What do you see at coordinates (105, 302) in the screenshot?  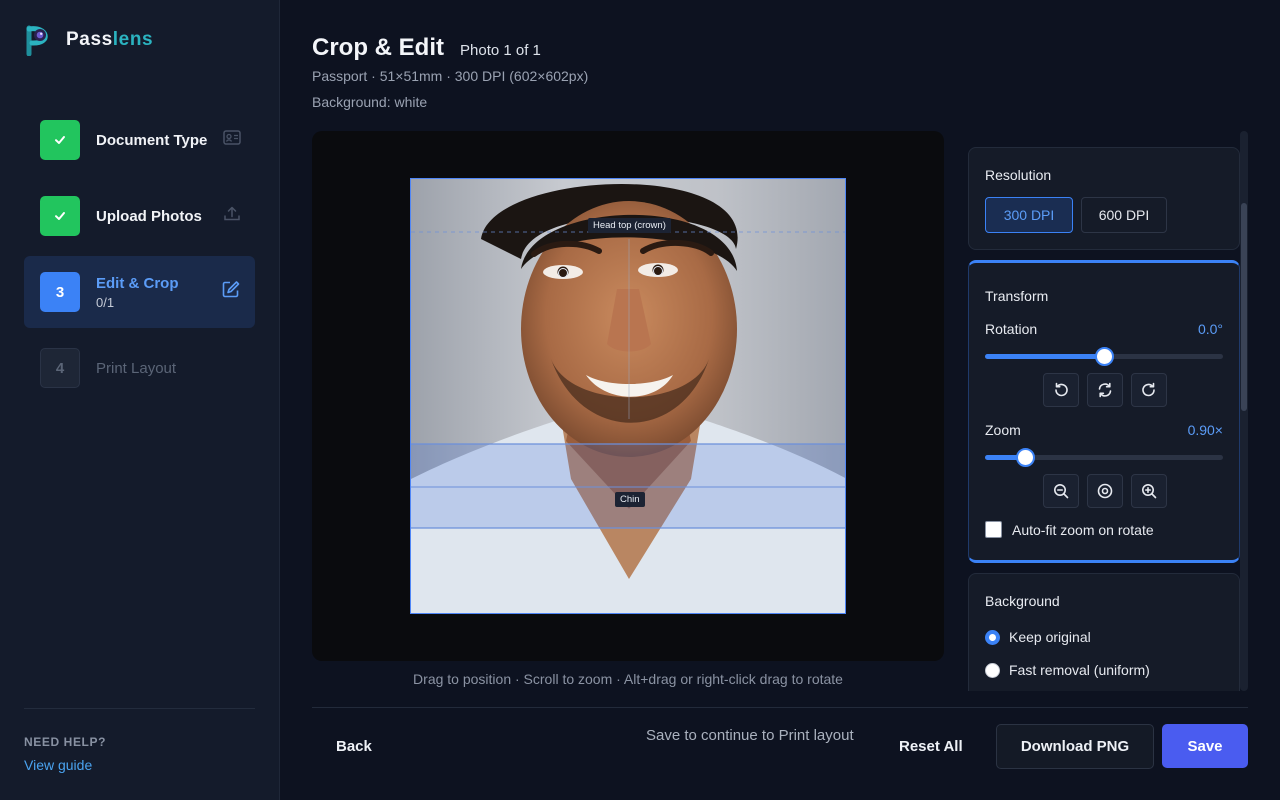 I see `step-progress: 0/1` at bounding box center [105, 302].